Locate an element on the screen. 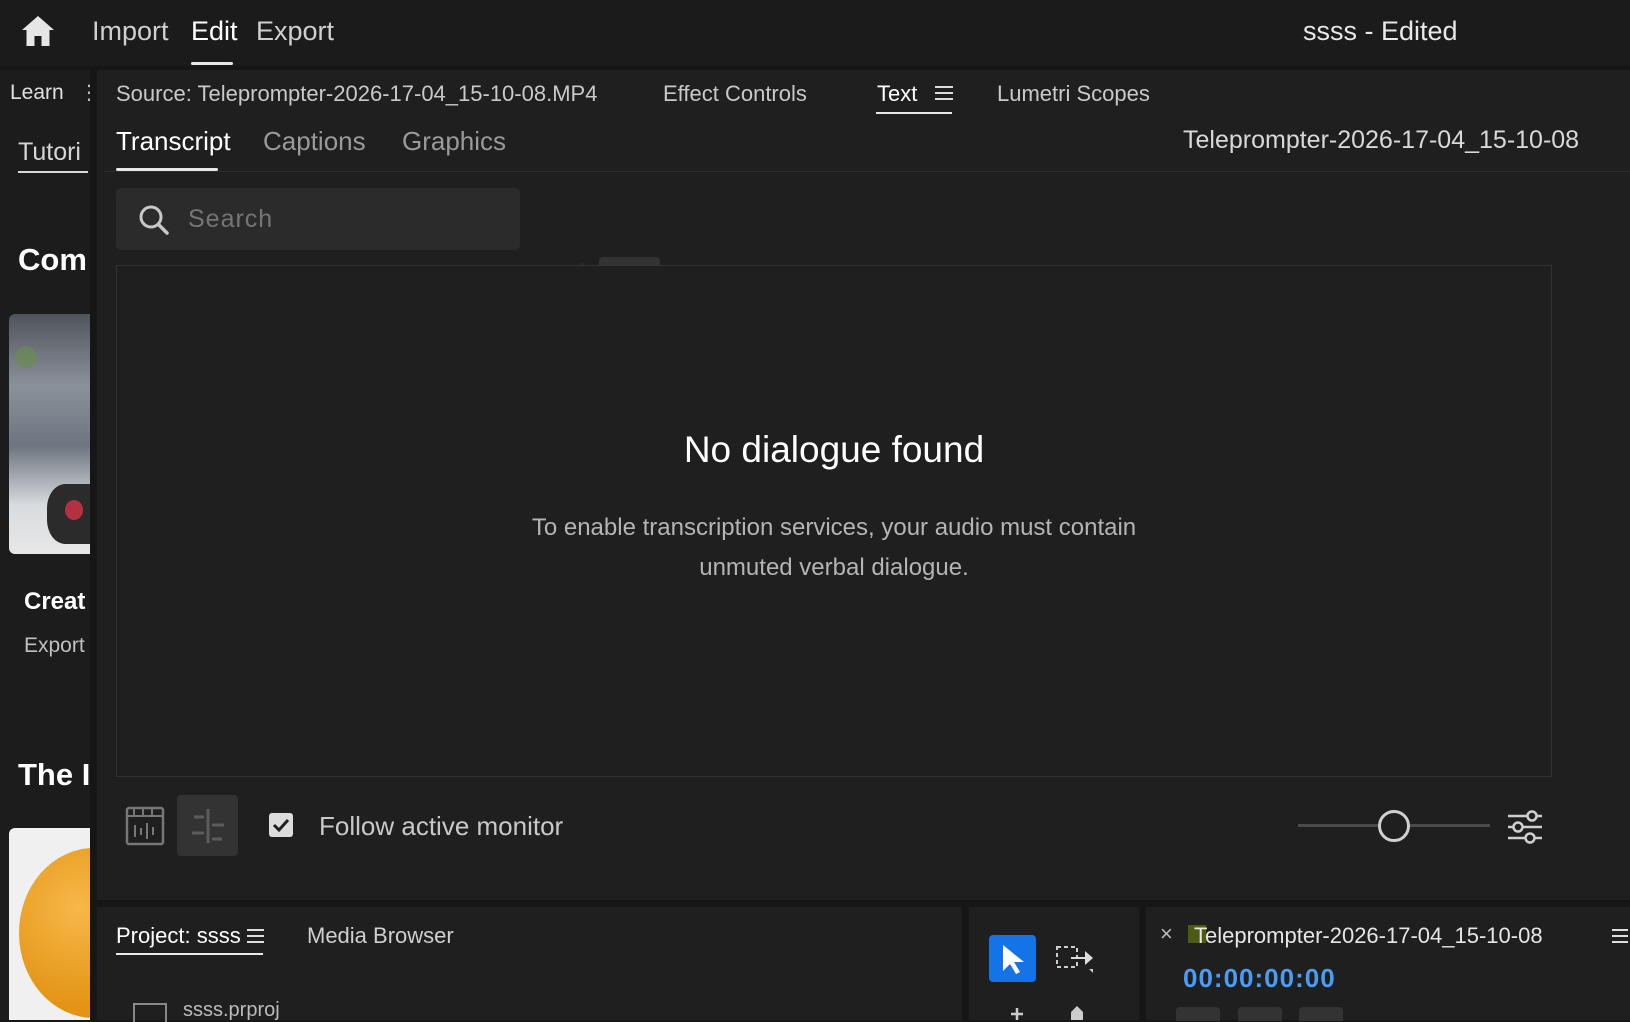 Image resolution: width=1630 pixels, height=1022 pixels. sequence-menu-icon is located at coordinates (1620, 936).